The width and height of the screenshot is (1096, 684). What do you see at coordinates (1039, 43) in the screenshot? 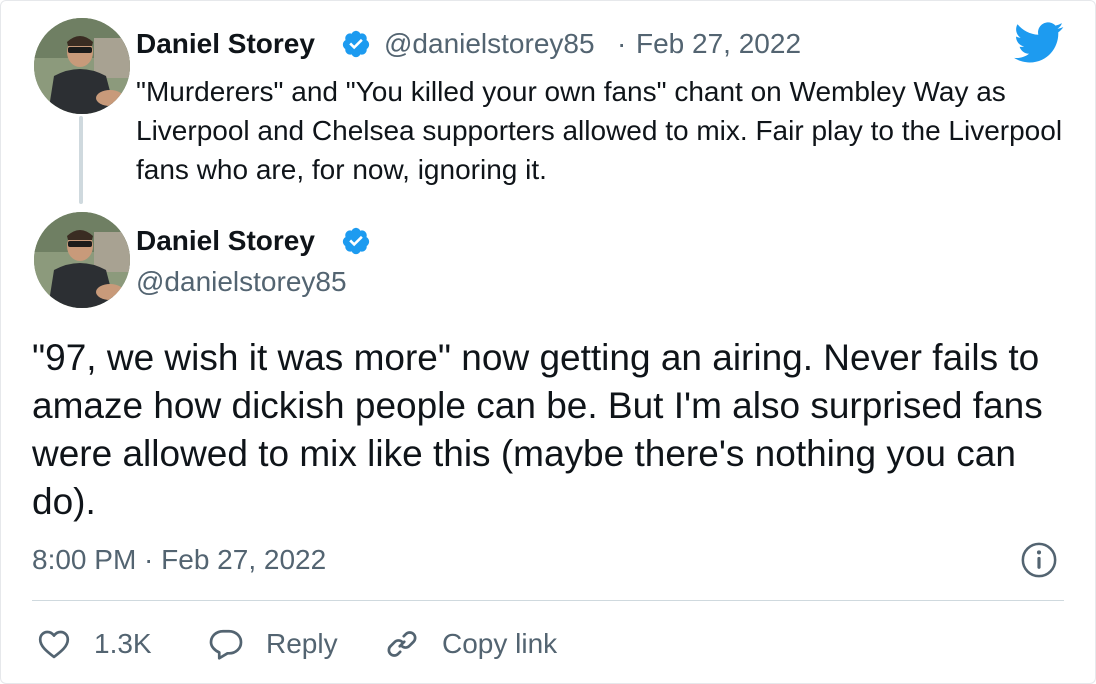
I see `twitter-bird-icon` at bounding box center [1039, 43].